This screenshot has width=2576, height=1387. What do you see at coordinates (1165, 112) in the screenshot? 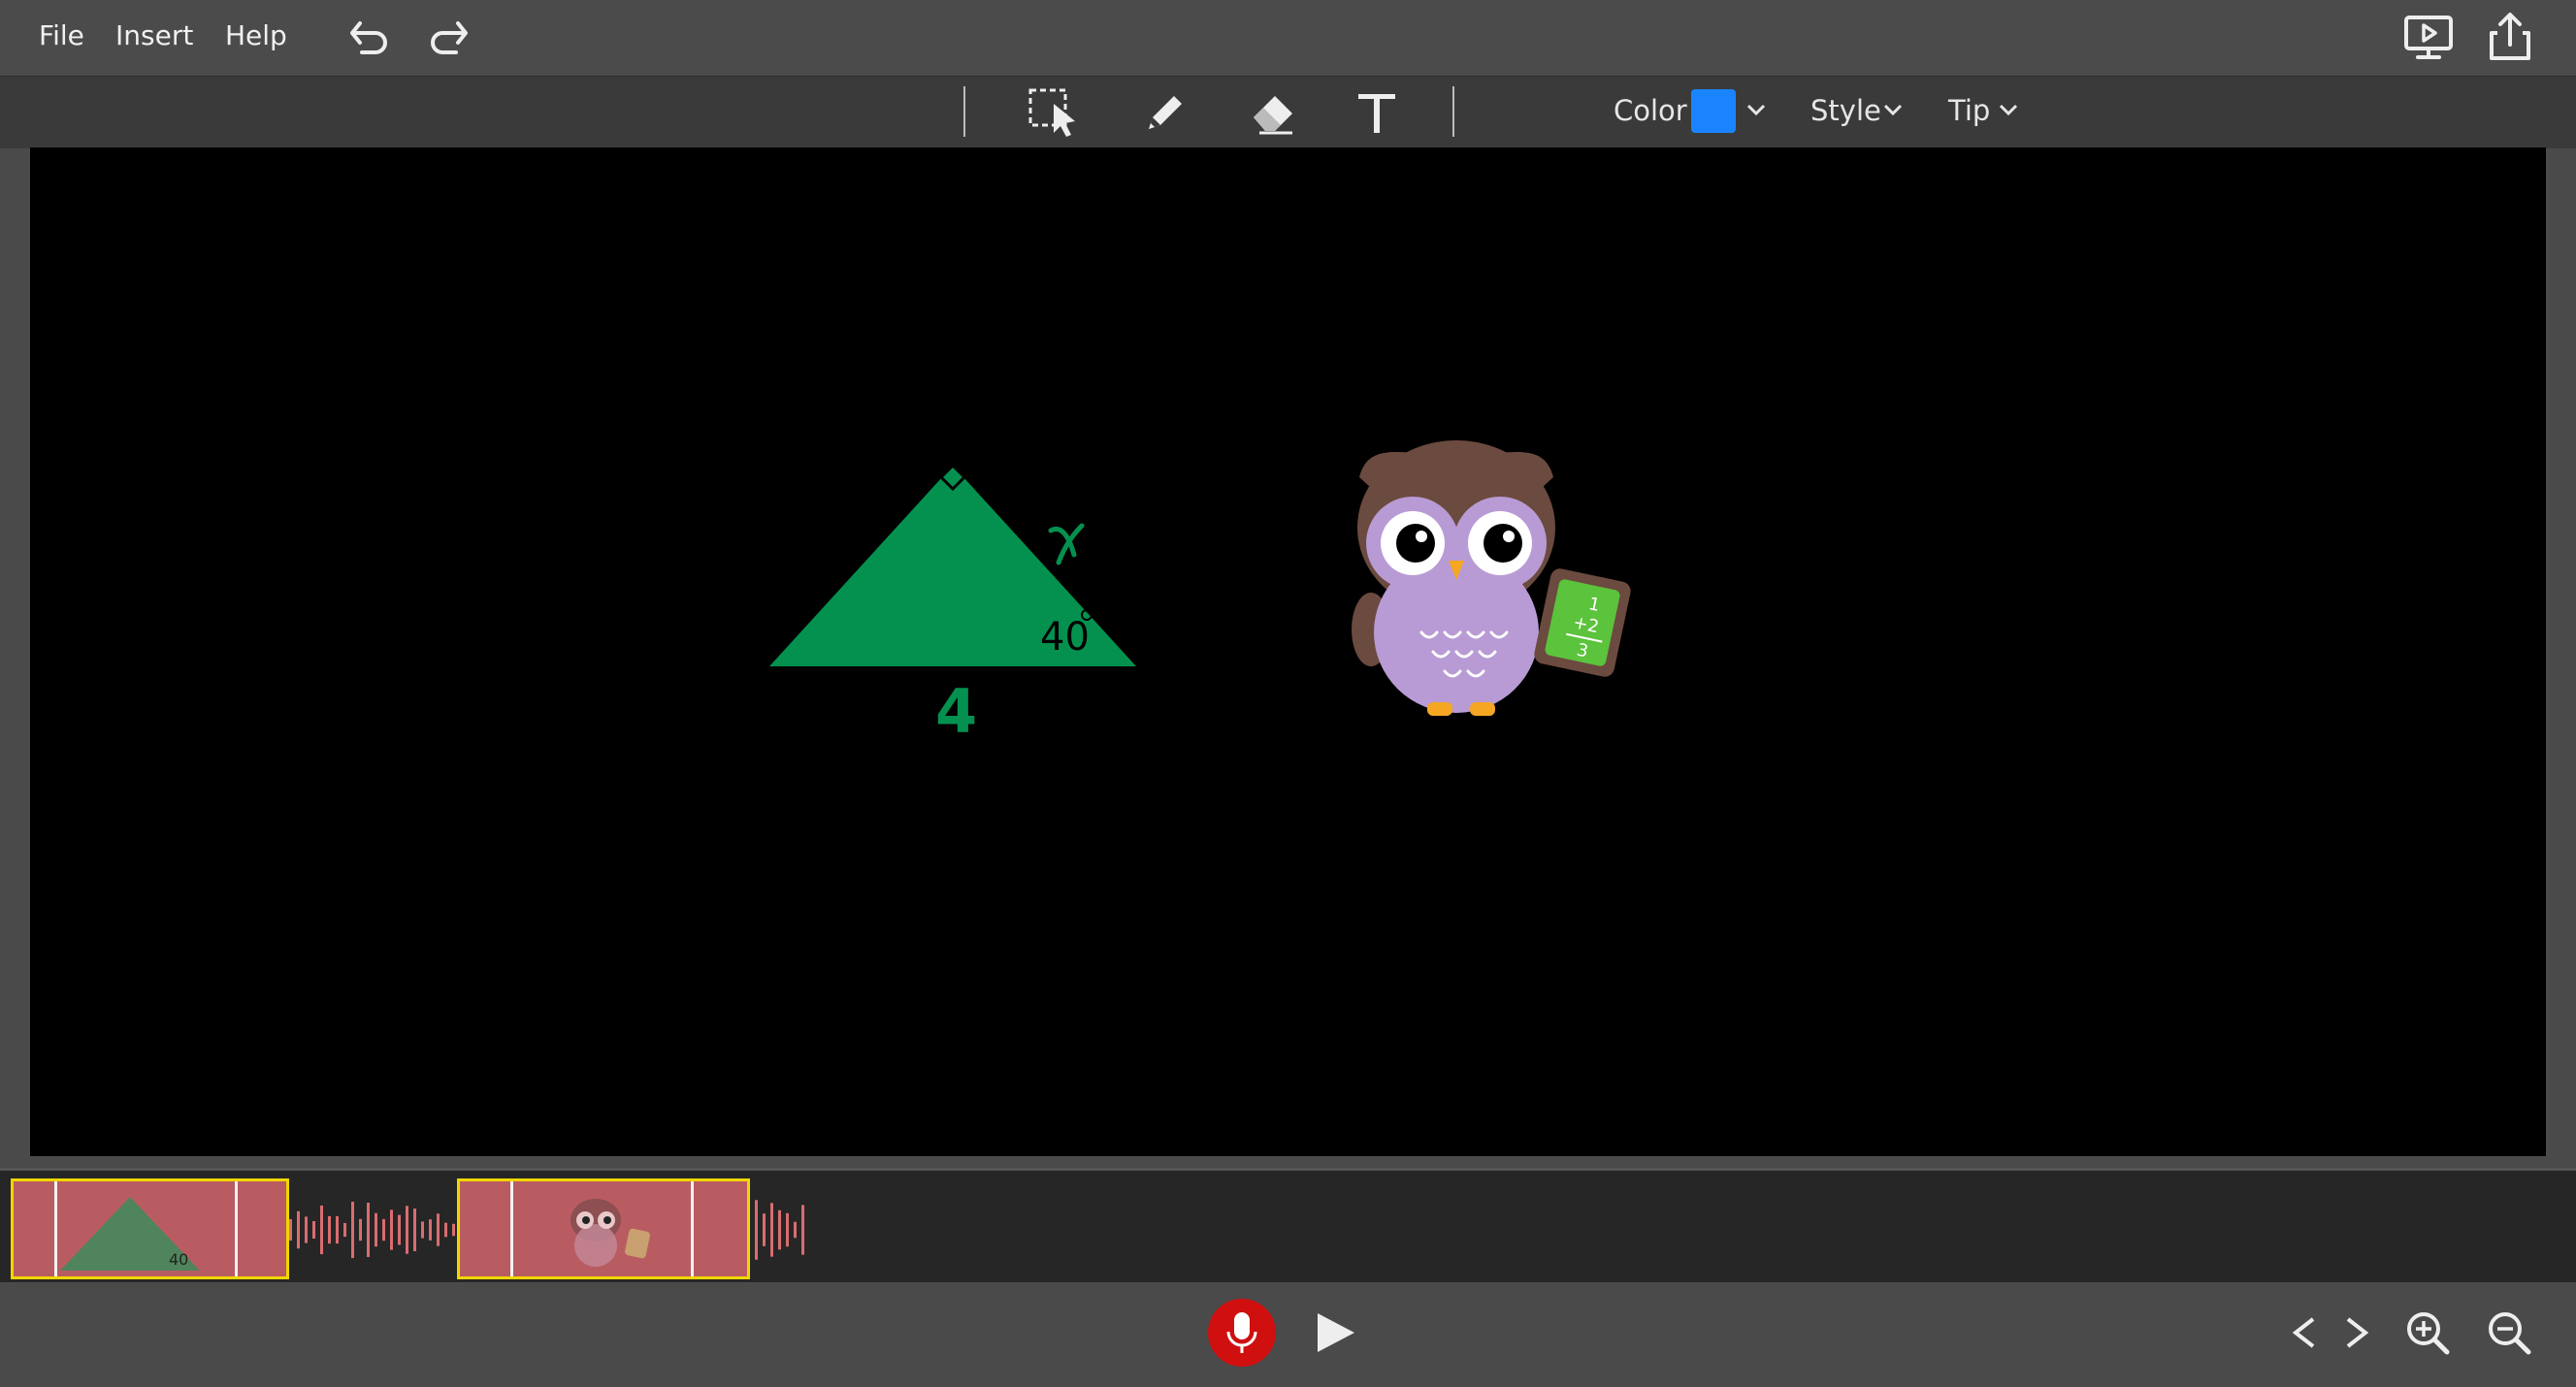
I see `pencil-icon` at bounding box center [1165, 112].